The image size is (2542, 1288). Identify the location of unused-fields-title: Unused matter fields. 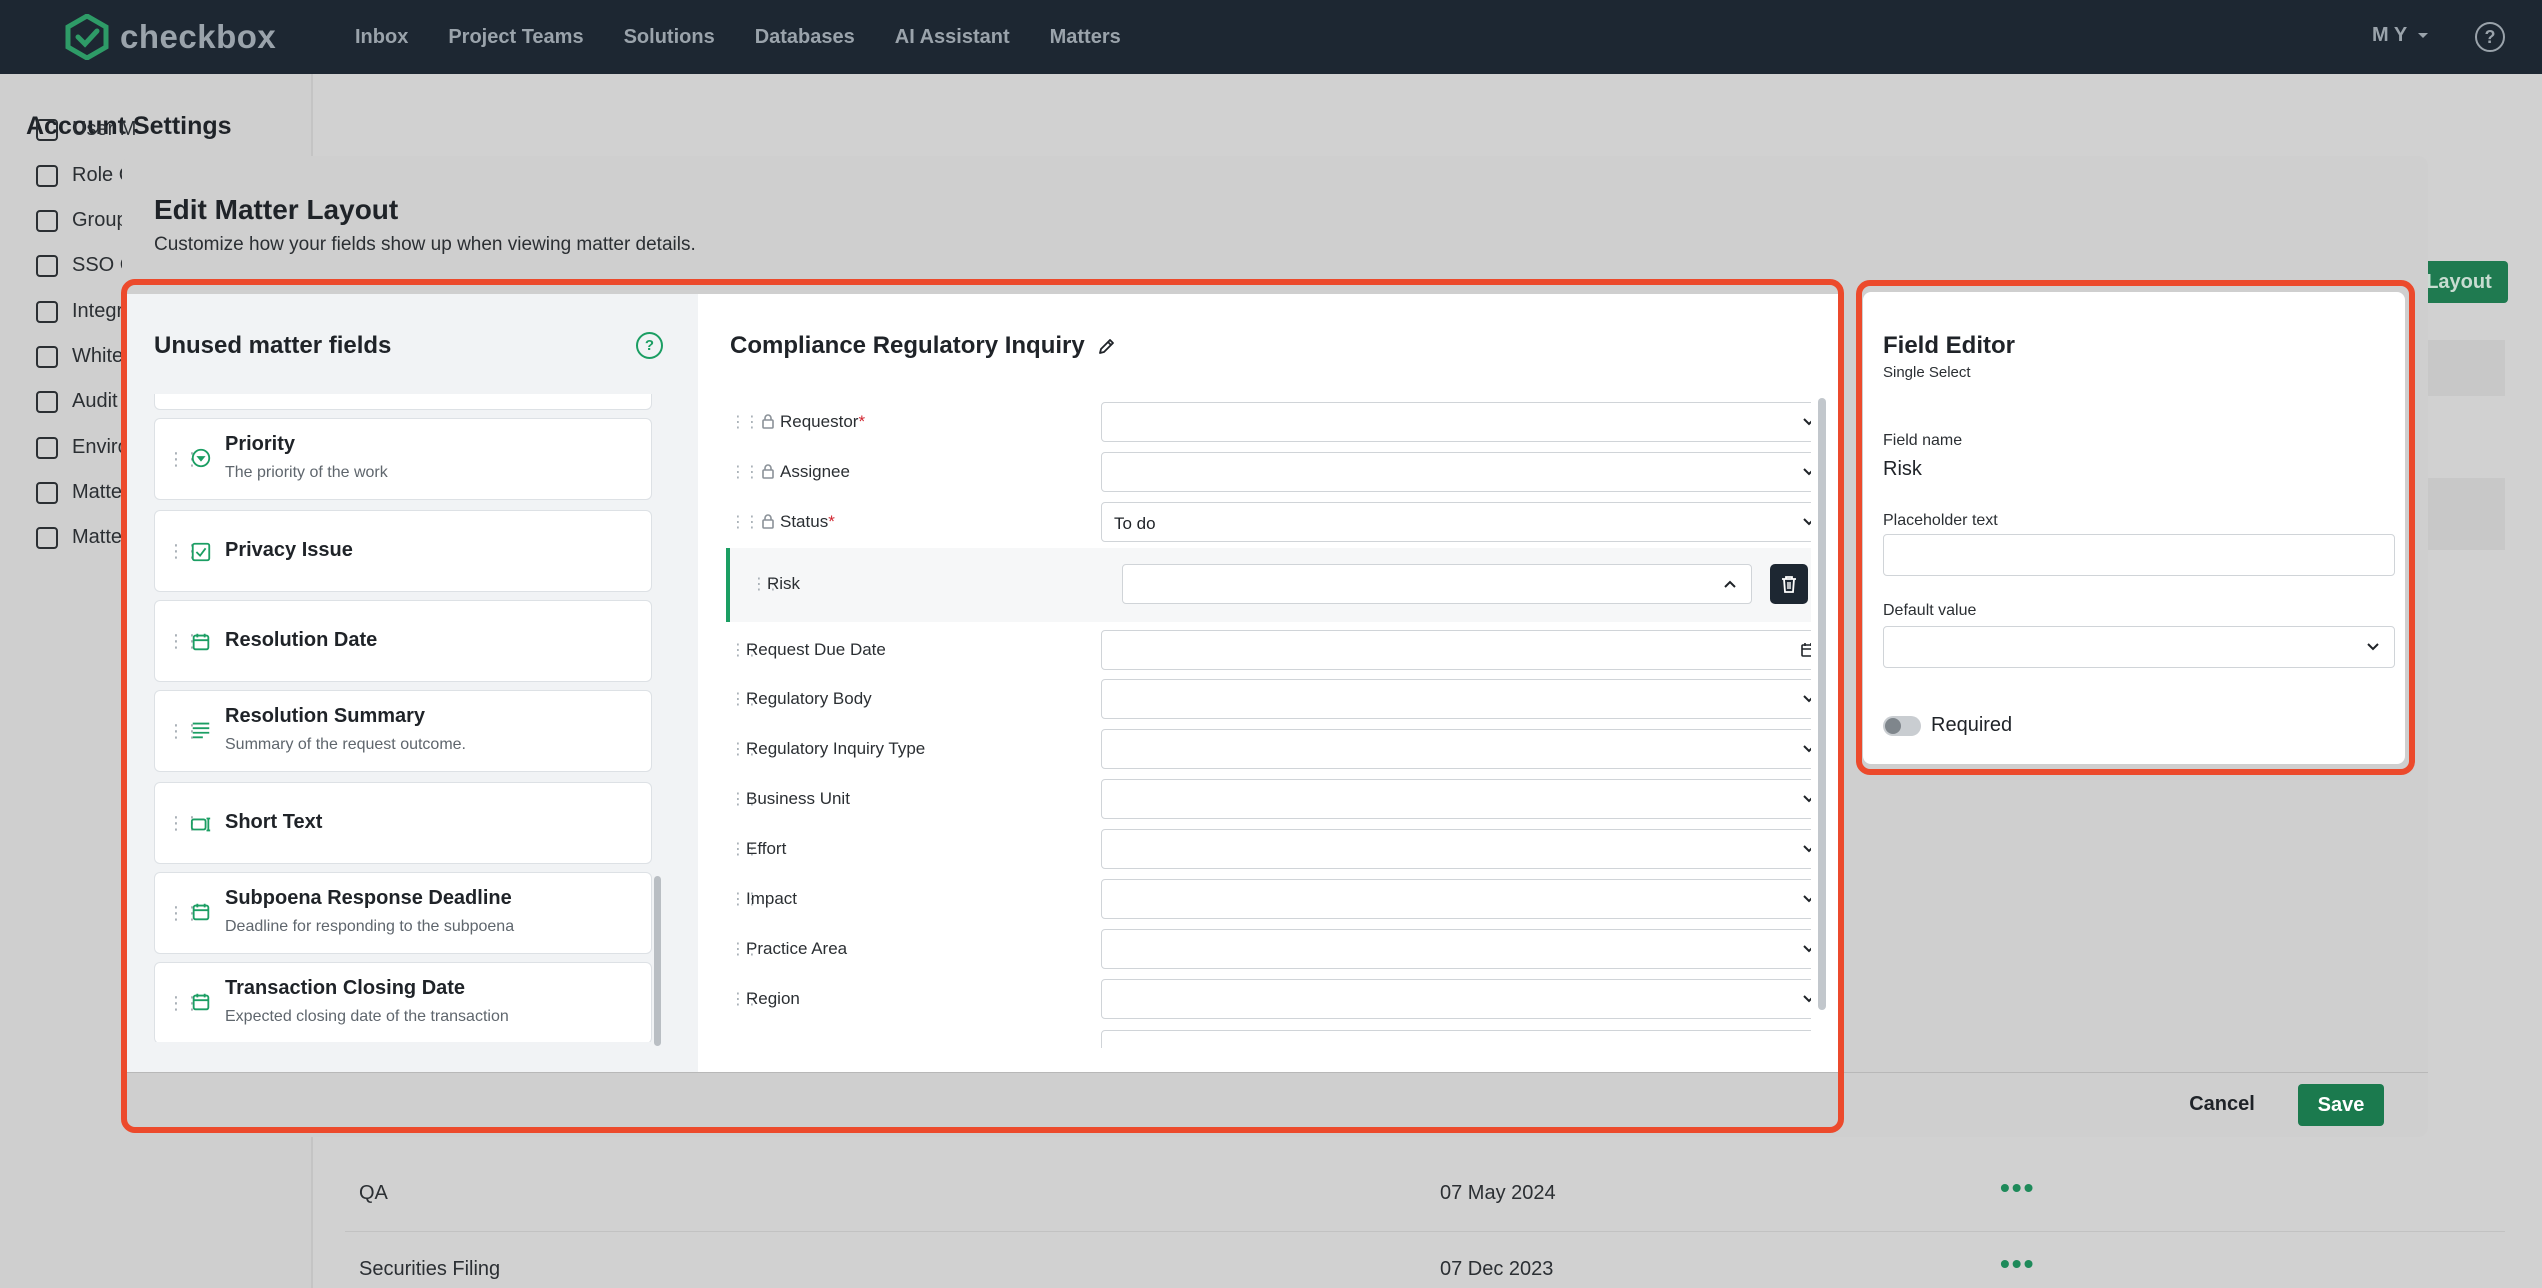
(273, 345).